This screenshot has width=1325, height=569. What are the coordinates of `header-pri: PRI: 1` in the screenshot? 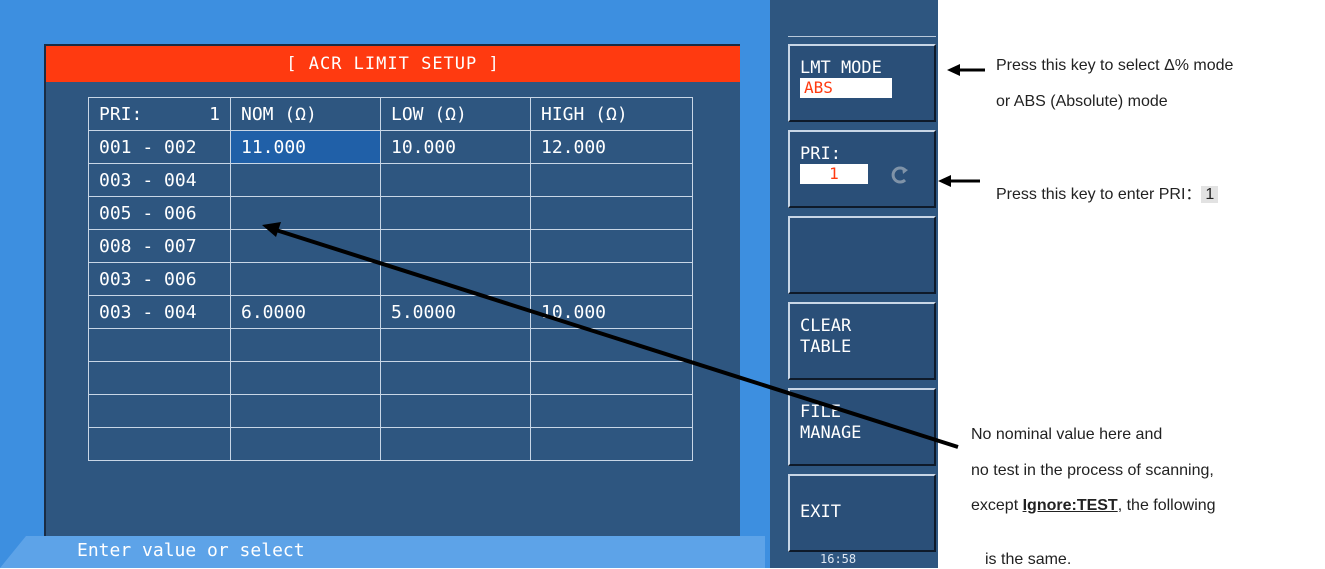 It's located at (159, 114).